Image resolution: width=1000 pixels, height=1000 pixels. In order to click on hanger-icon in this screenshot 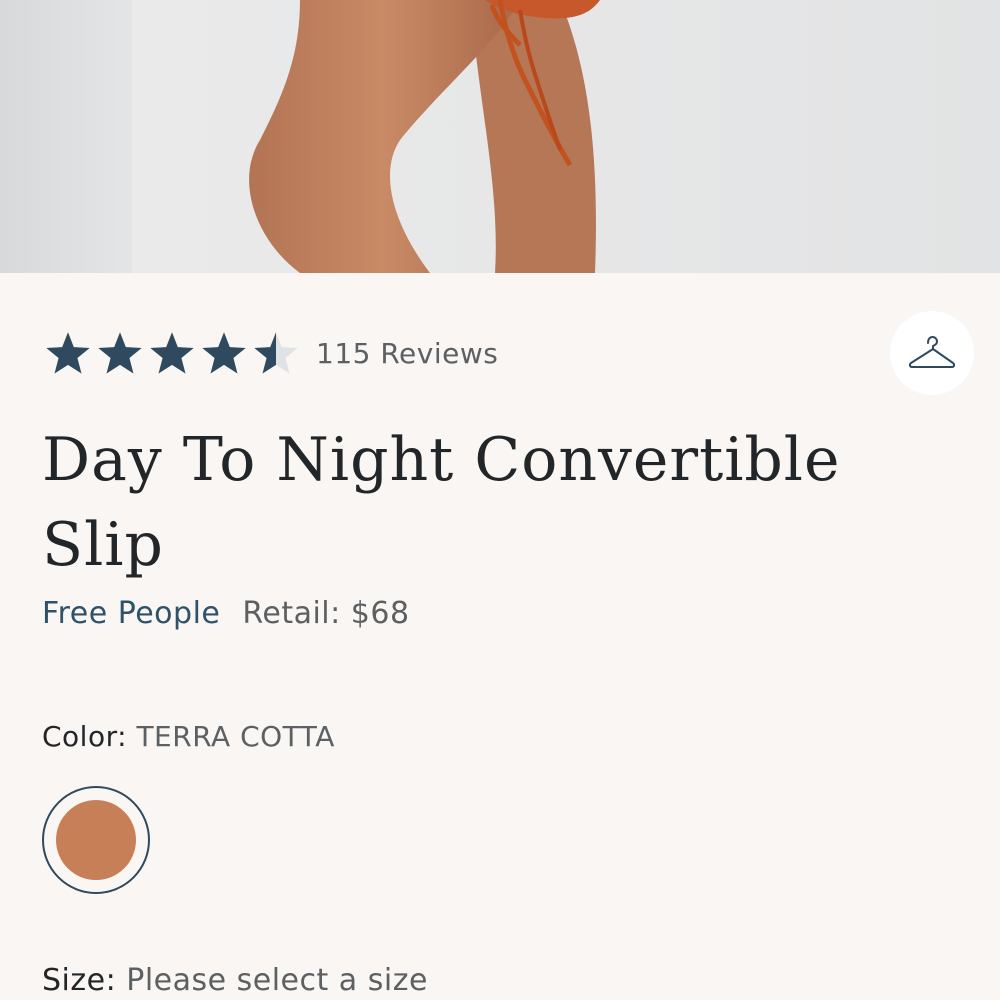, I will do `click(932, 352)`.